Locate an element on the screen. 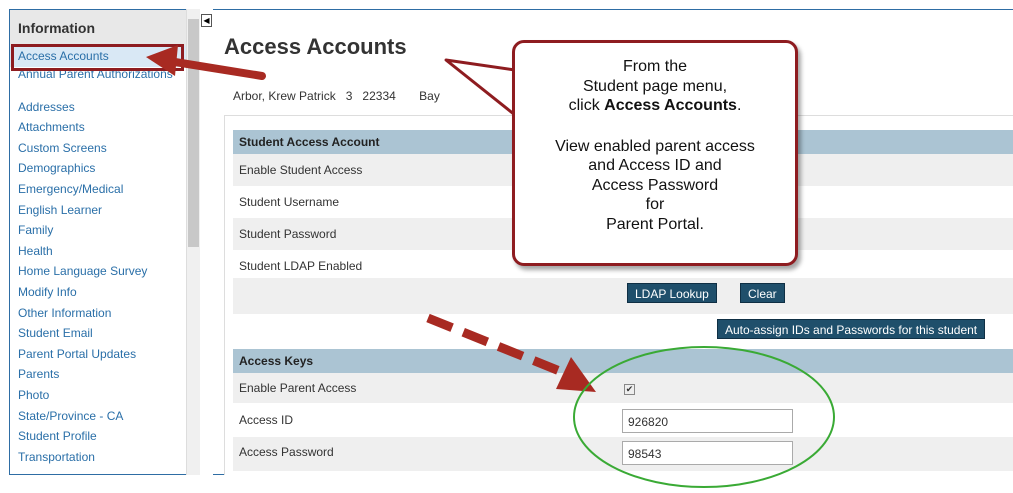  ldap-buttons-row is located at coordinates (623, 296).